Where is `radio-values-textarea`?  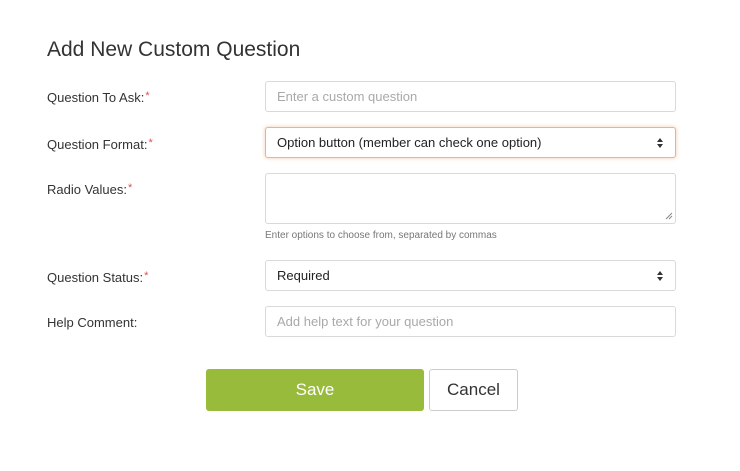
radio-values-textarea is located at coordinates (470, 198).